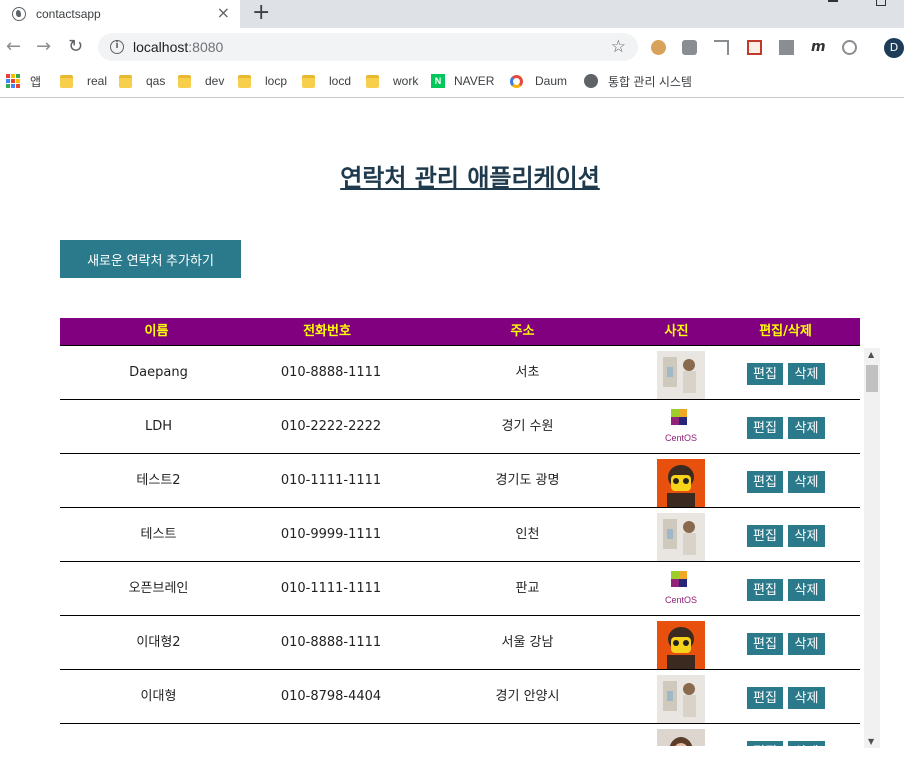  Describe the element at coordinates (872, 378) in the screenshot. I see `scroll-thumb` at that location.